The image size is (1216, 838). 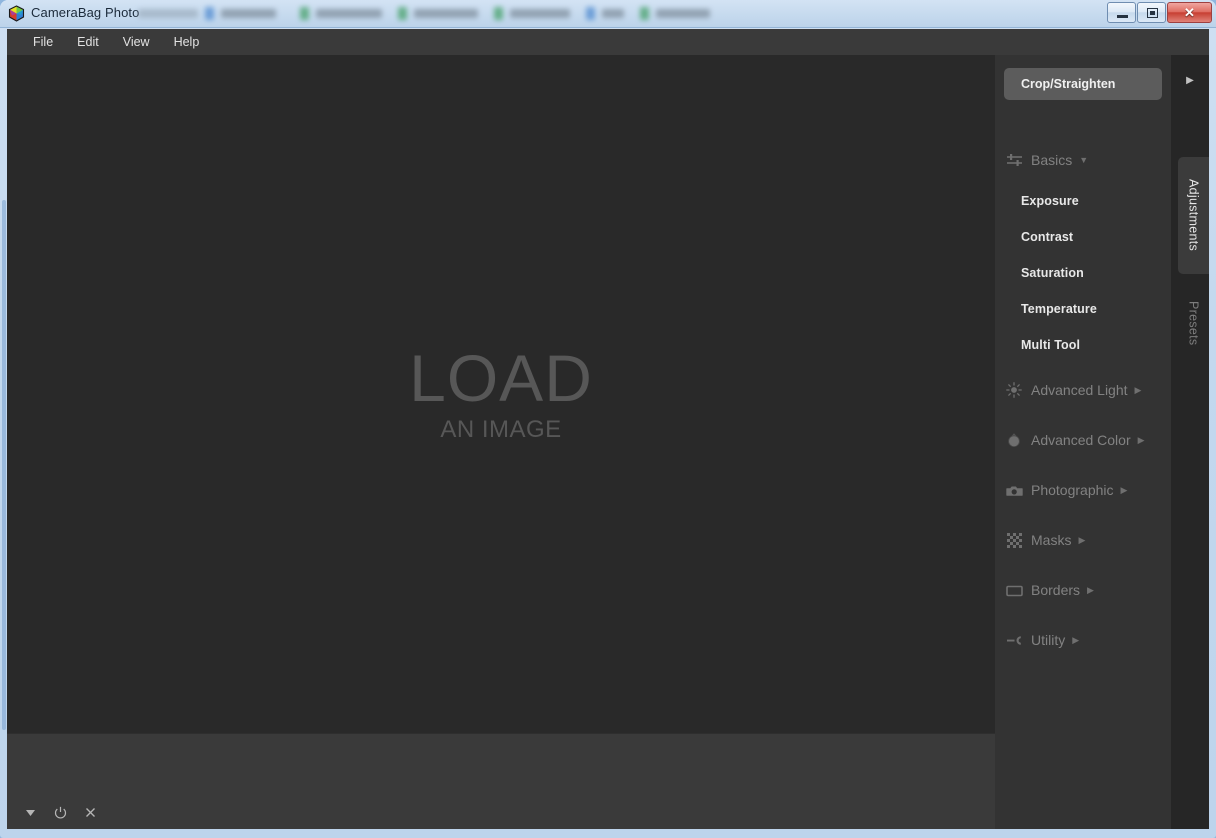 I want to click on filmstrip-panel, so click(x=501, y=781).